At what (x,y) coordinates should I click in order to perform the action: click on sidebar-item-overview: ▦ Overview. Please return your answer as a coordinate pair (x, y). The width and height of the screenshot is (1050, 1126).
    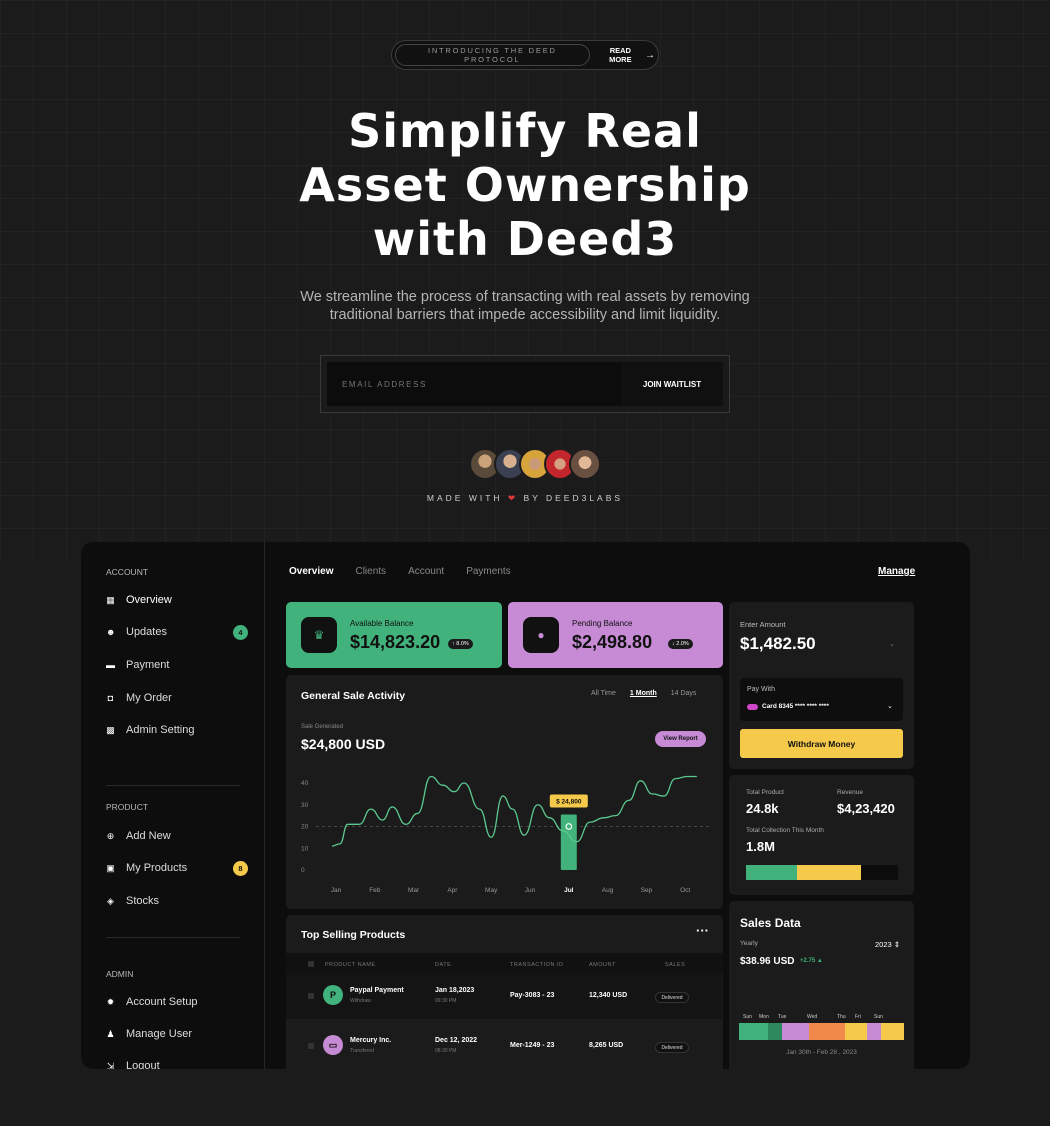
    Looking at the image, I should click on (177, 600).